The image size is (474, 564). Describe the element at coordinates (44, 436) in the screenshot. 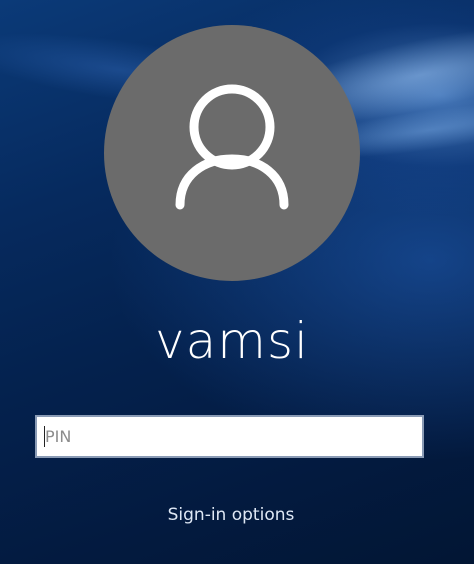

I see `text-caret` at that location.